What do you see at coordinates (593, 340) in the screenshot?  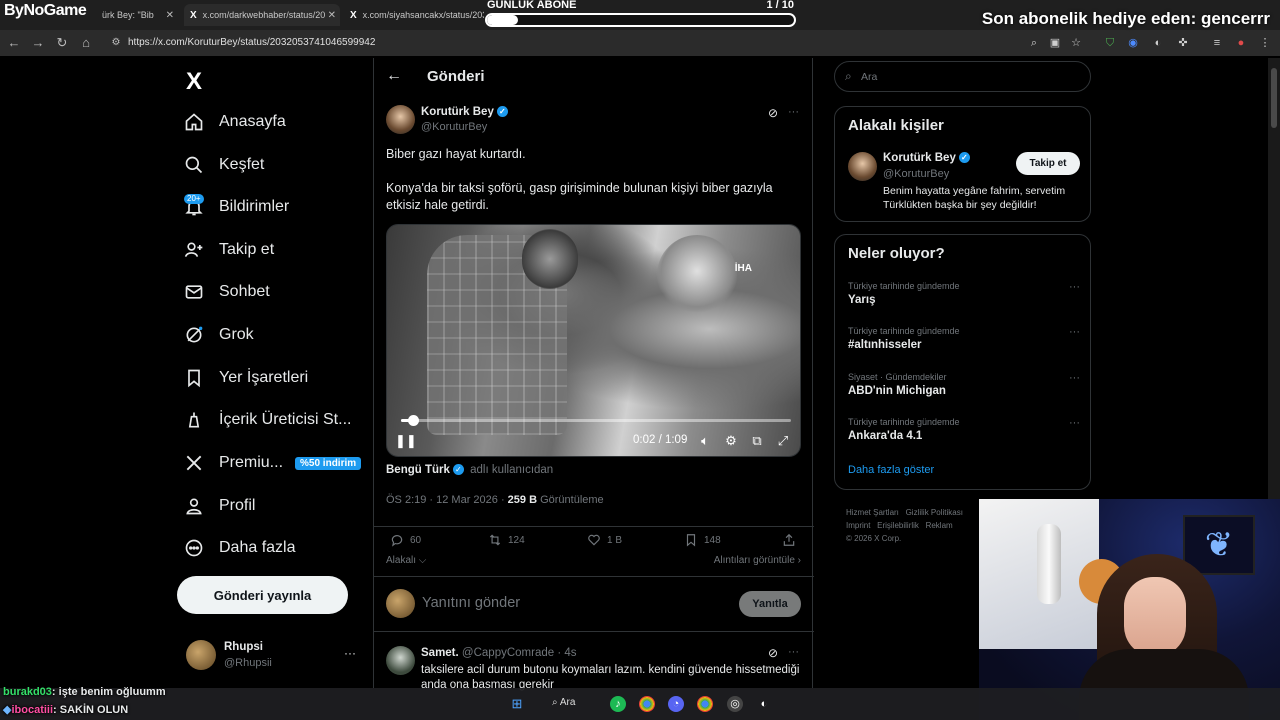 I see `video-player: İHA ❚❚ 0:02 / 1:09 🔈︎ ⚙ ⧉ ⤢` at bounding box center [593, 340].